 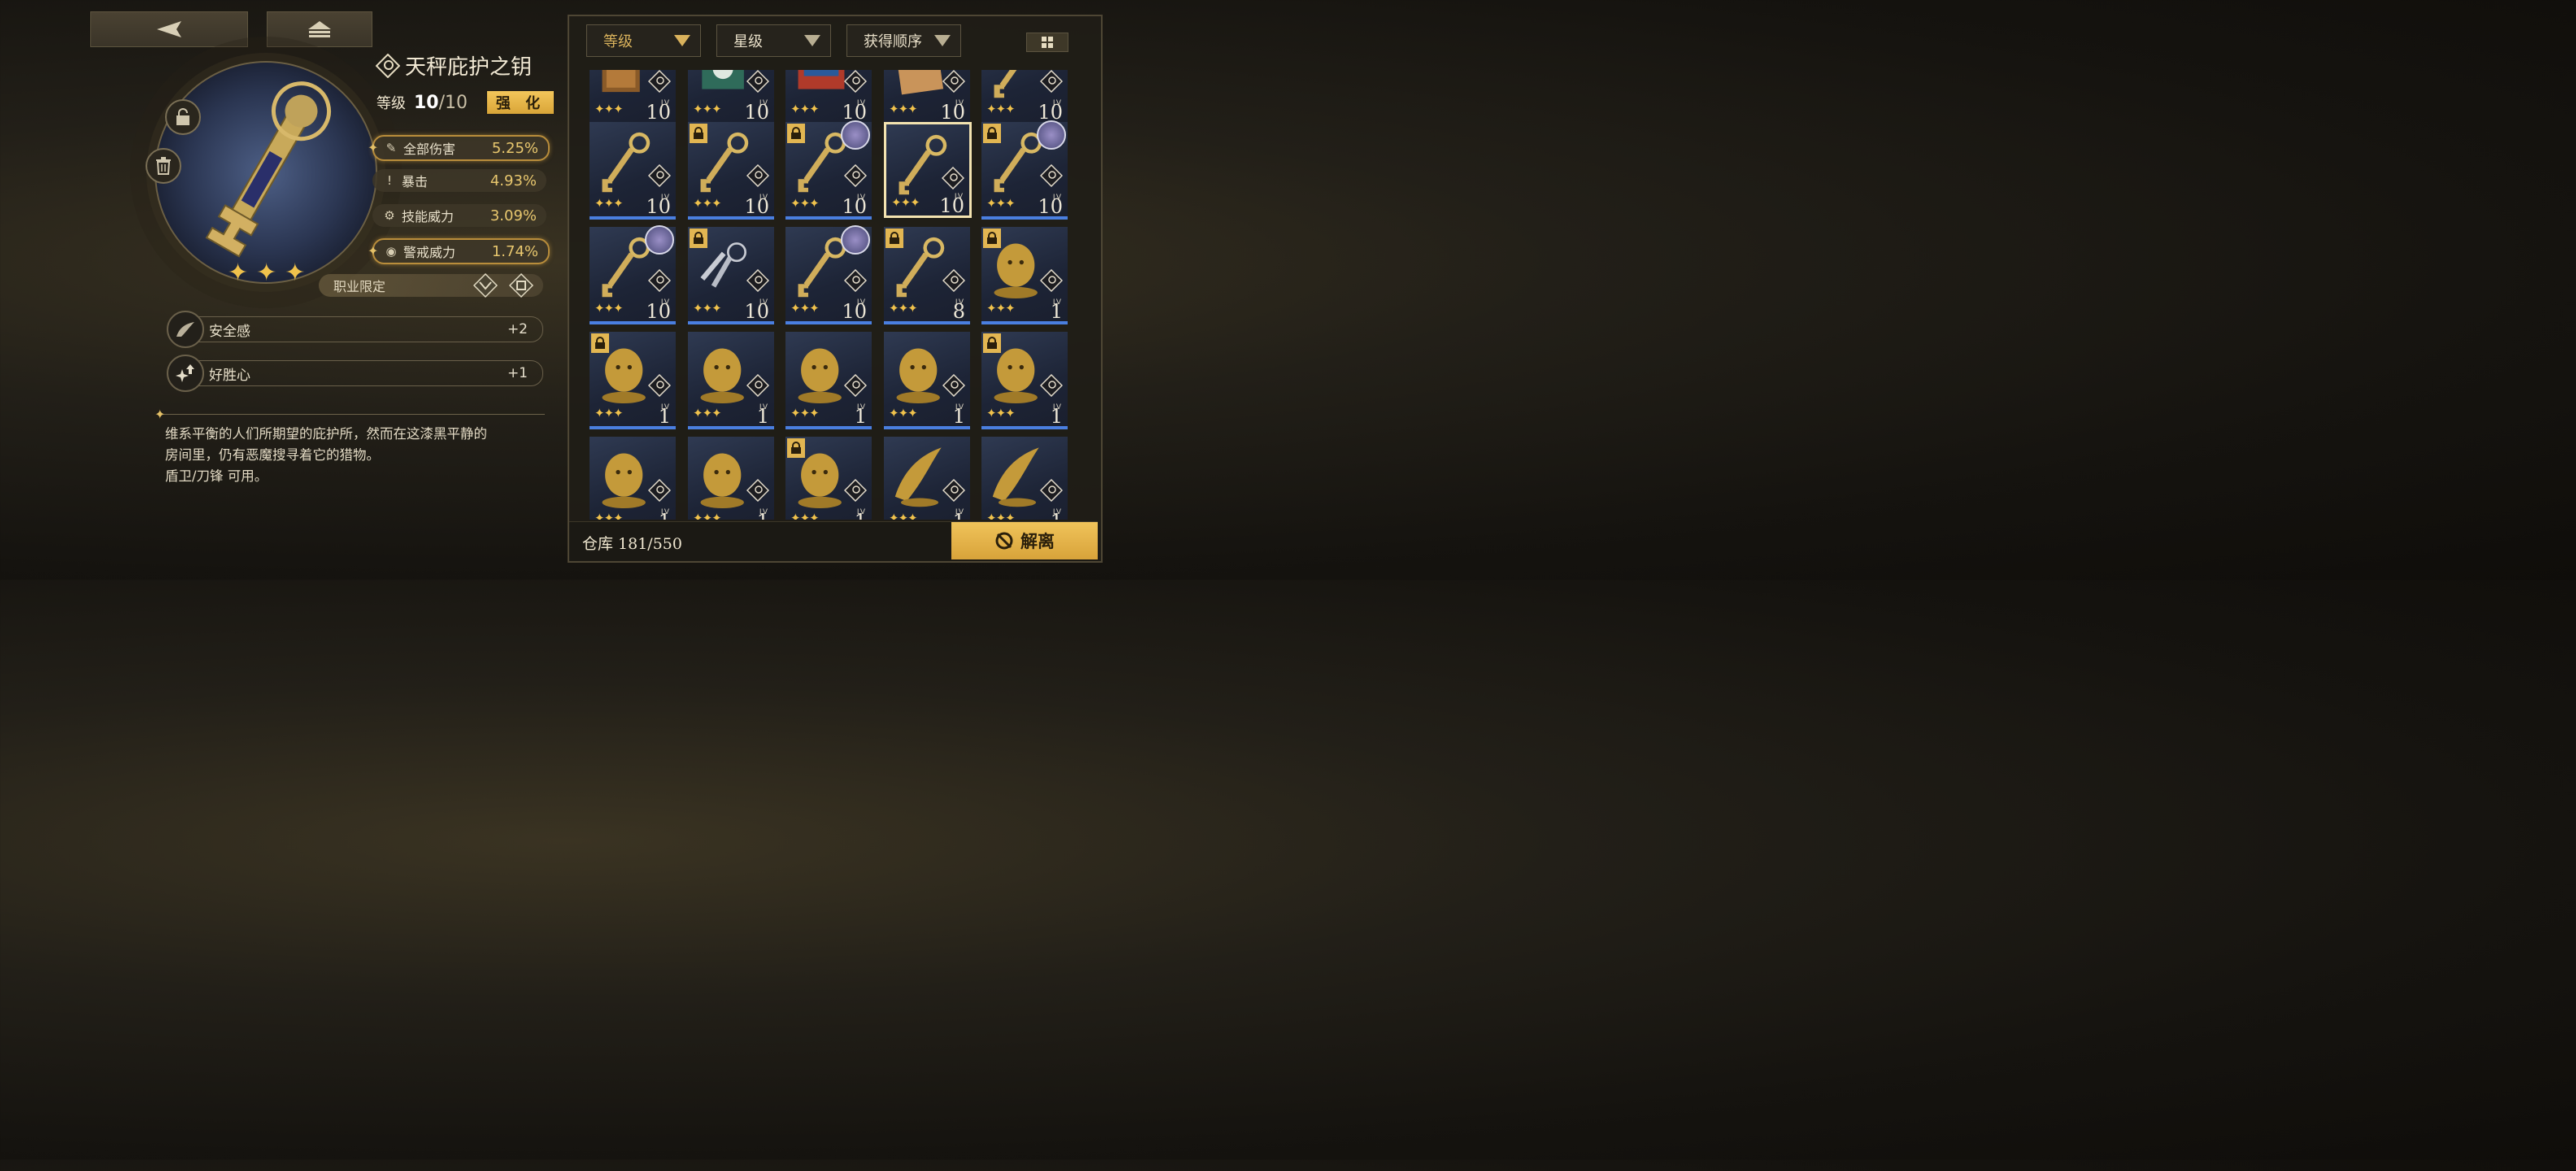 I want to click on stat-name: 暴击, so click(x=416, y=182).